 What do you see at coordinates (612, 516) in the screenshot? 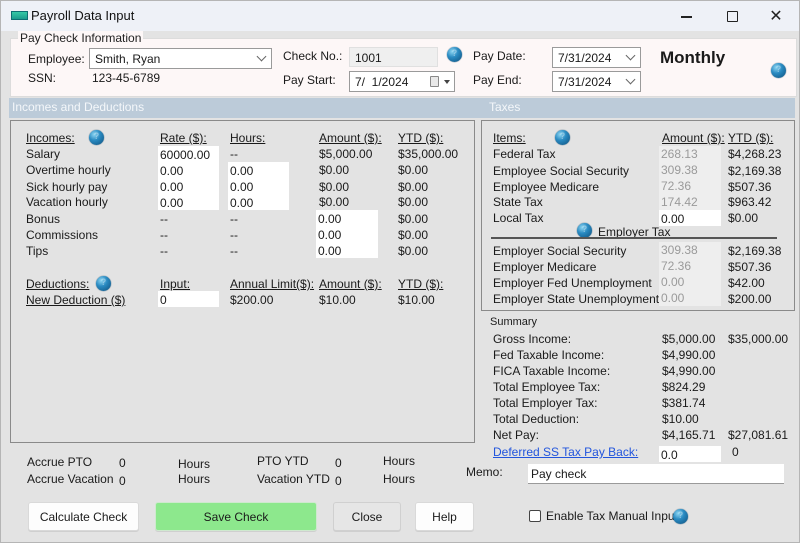
I see `enable-tax-manual-label: Enable Tax Manual Input` at bounding box center [612, 516].